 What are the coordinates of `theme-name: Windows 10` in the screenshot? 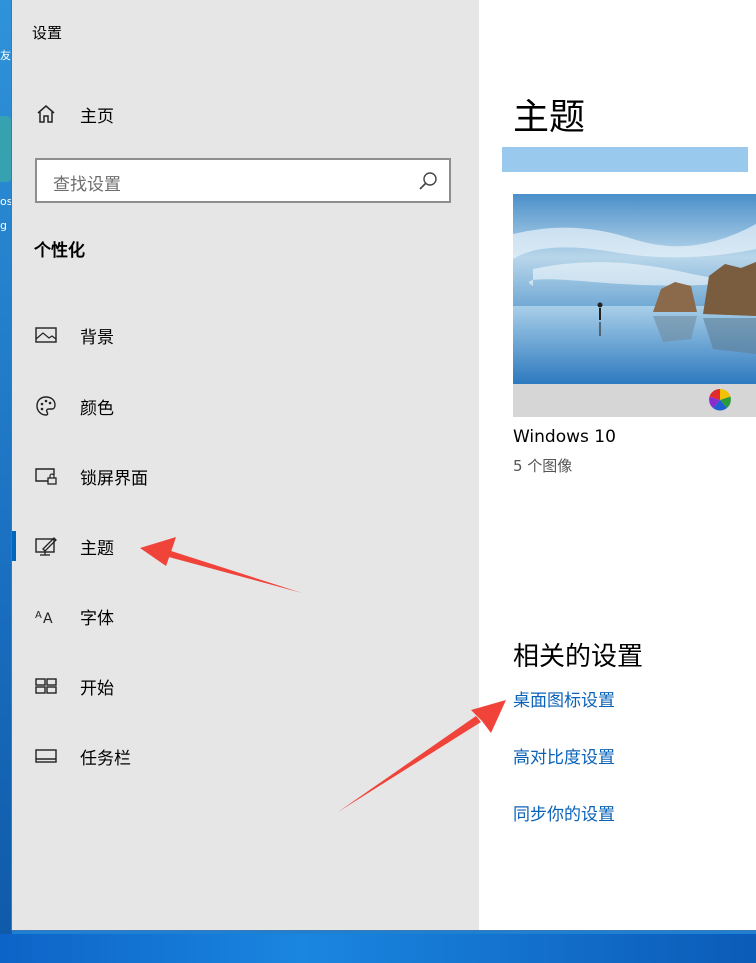 It's located at (564, 437).